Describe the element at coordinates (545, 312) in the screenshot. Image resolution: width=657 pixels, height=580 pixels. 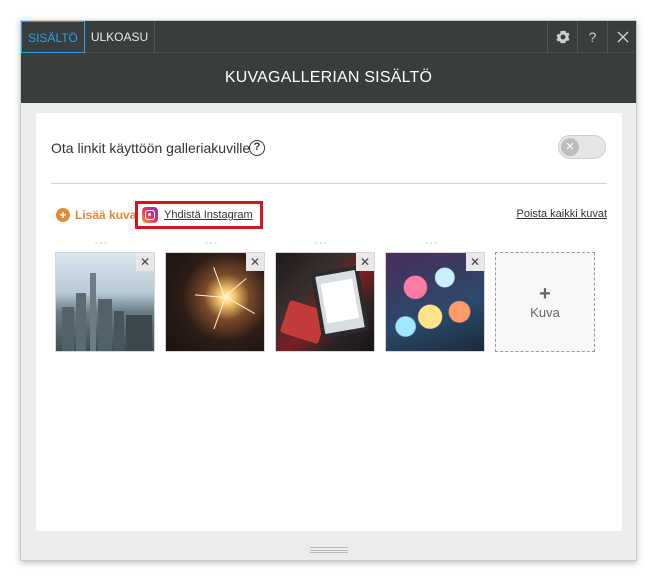
I see `add-image-tile-label: Kuva` at that location.